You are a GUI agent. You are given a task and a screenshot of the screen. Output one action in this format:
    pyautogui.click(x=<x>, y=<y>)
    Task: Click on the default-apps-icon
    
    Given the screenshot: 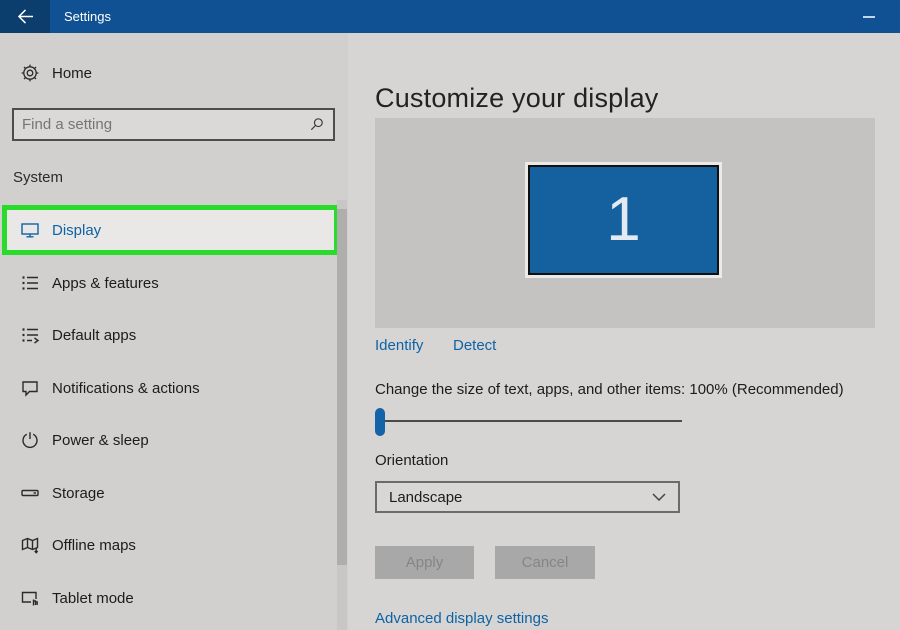 What is the action you would take?
    pyautogui.click(x=30, y=335)
    